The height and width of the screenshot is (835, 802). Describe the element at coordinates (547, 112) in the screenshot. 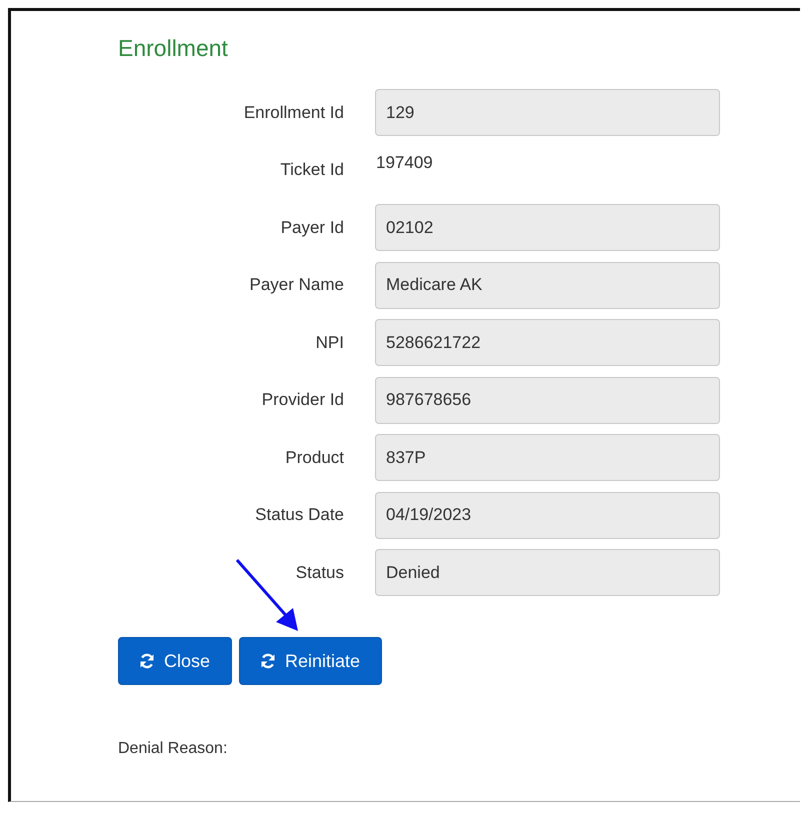

I see `input-field: 129` at that location.